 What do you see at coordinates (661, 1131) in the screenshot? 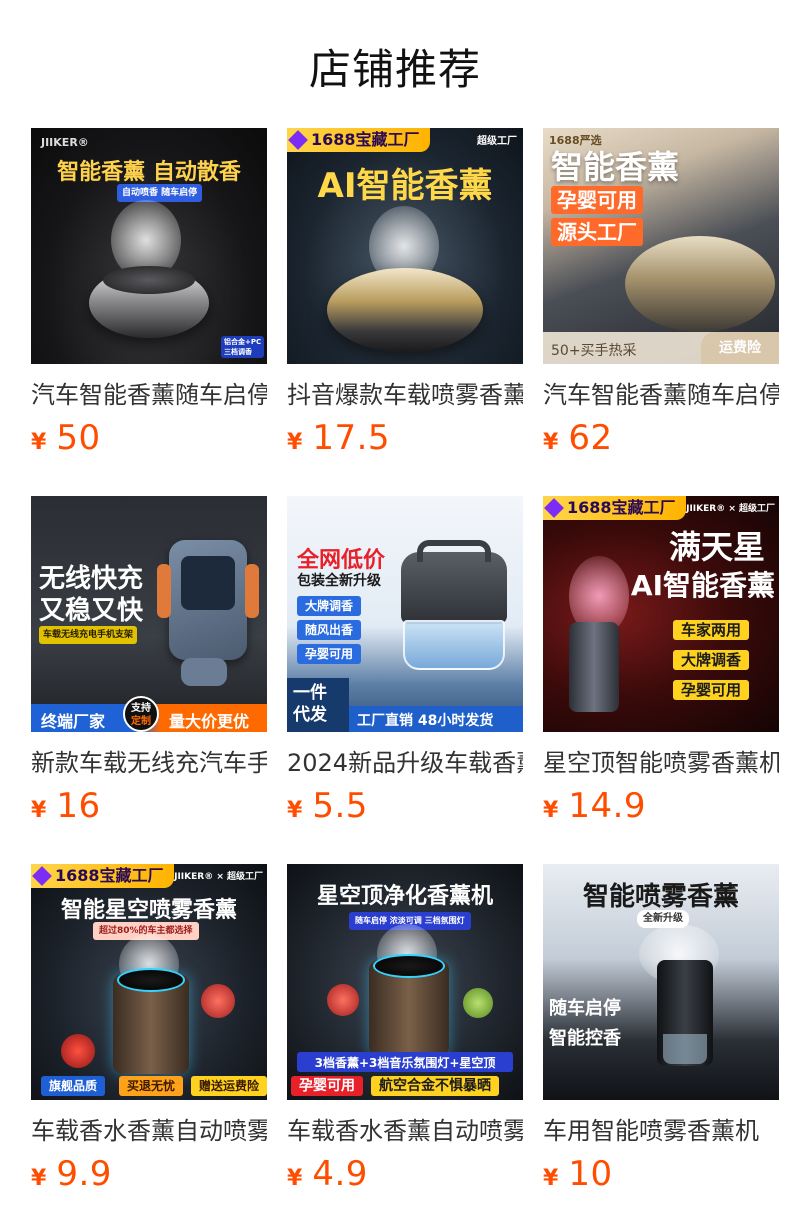
I see `product-name: 车用智能喷雾香薰机` at bounding box center [661, 1131].